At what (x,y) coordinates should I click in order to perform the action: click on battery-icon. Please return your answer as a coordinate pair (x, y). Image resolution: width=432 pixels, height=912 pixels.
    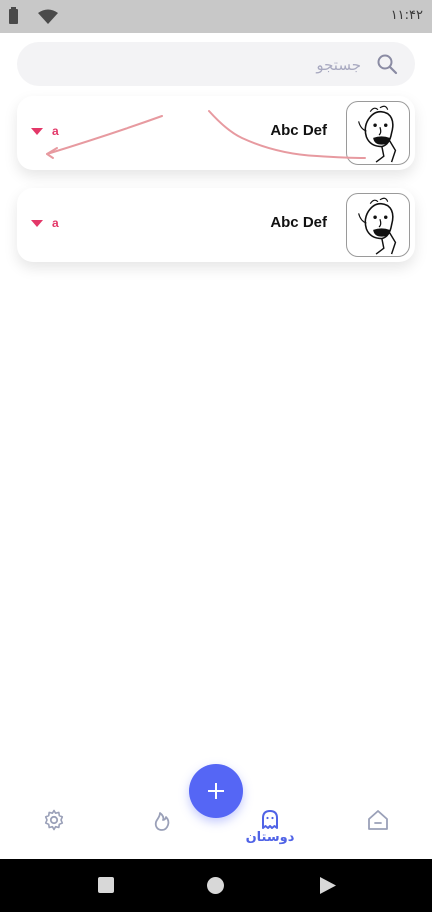
    Looking at the image, I should click on (13, 15).